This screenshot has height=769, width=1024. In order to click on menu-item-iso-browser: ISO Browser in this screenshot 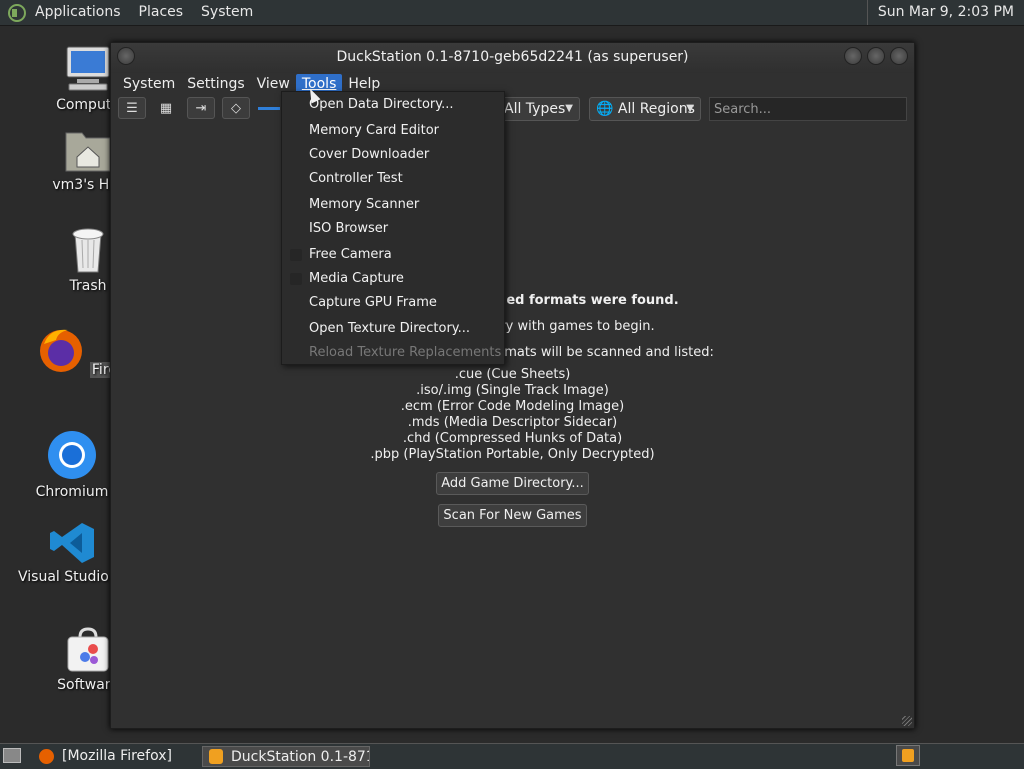, I will do `click(348, 228)`.